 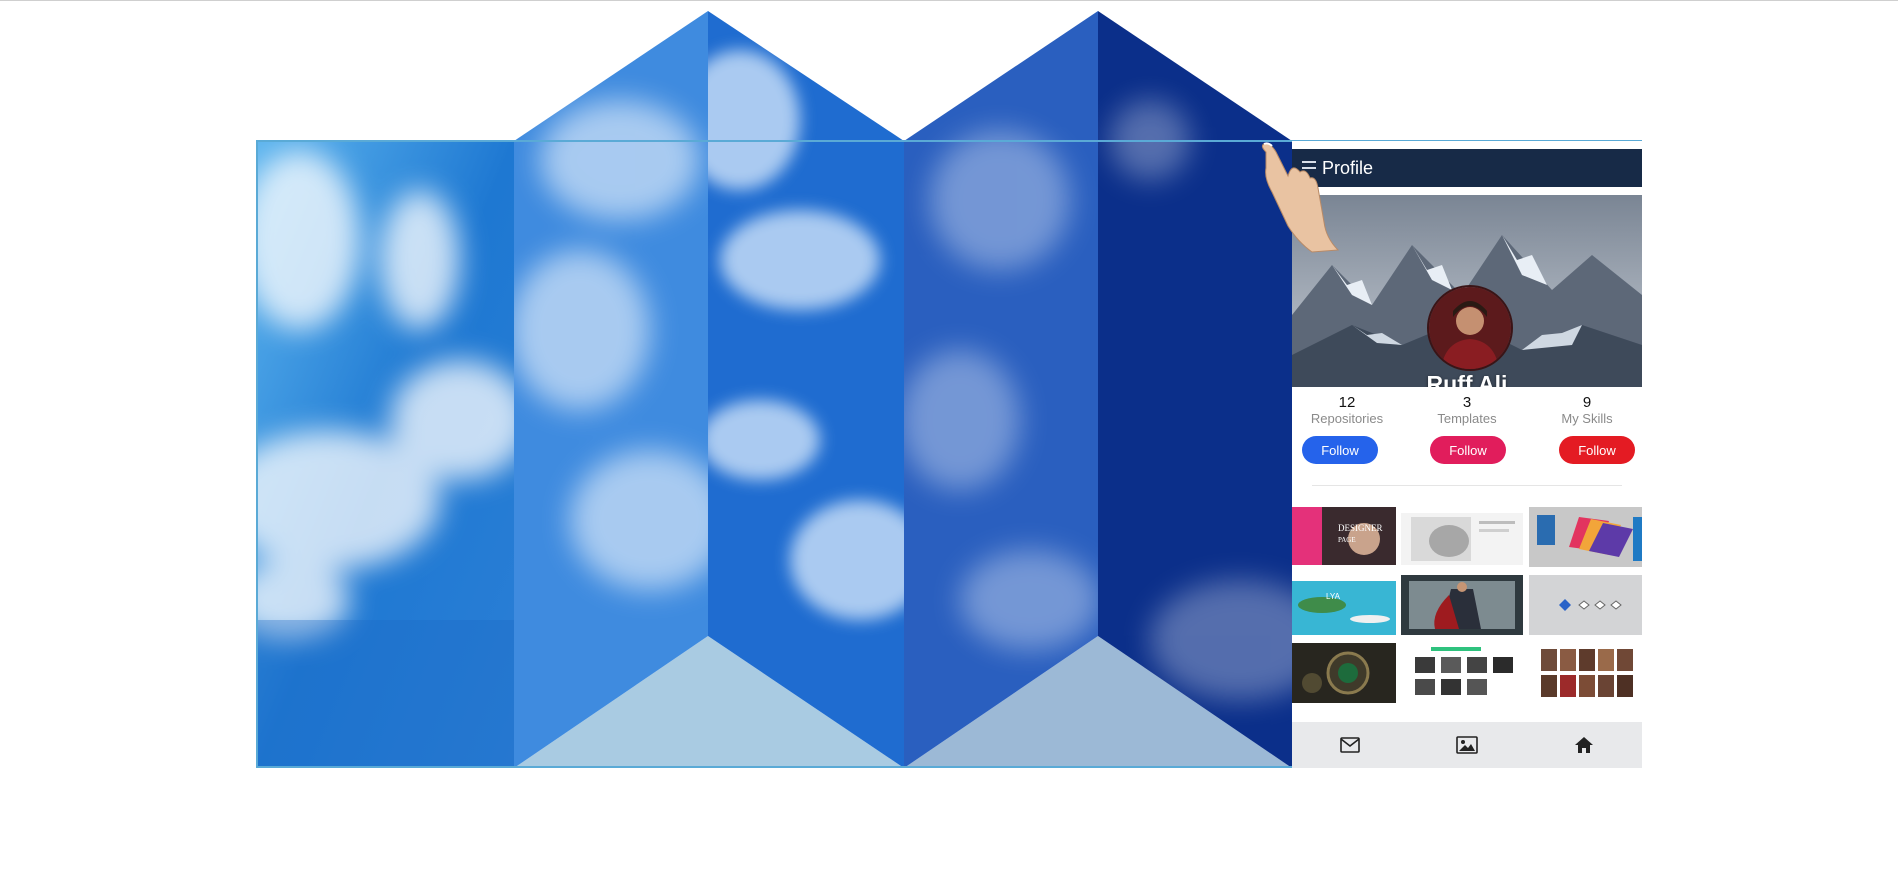 I want to click on mail-icon, so click(x=1350, y=745).